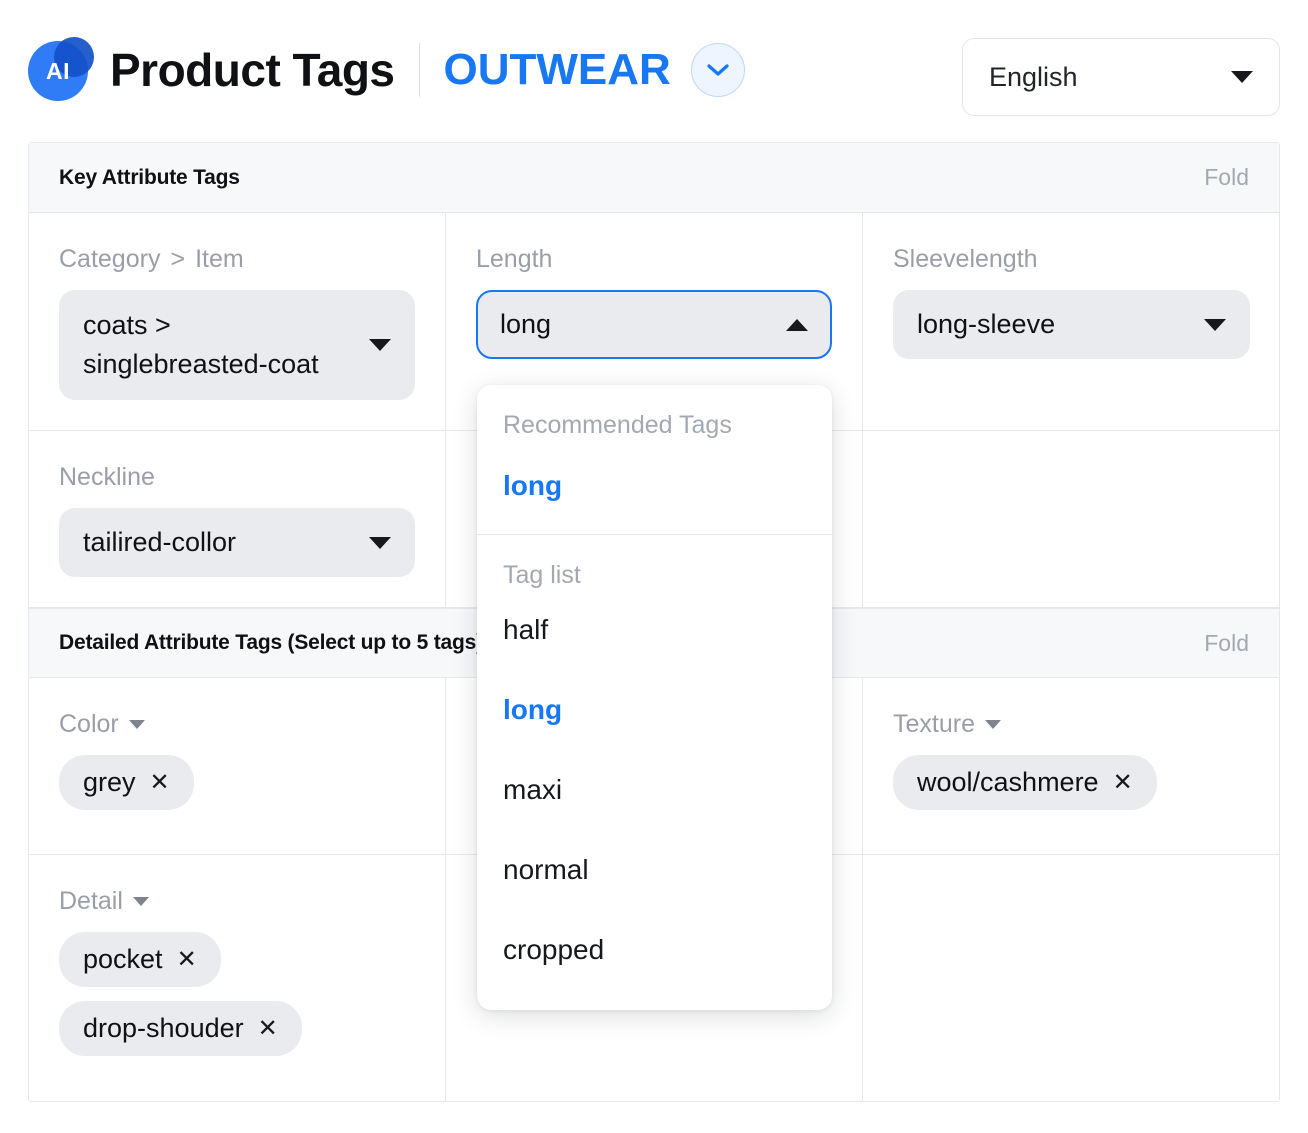  What do you see at coordinates (160, 542) in the screenshot?
I see `neckline-value: tailired-collor` at bounding box center [160, 542].